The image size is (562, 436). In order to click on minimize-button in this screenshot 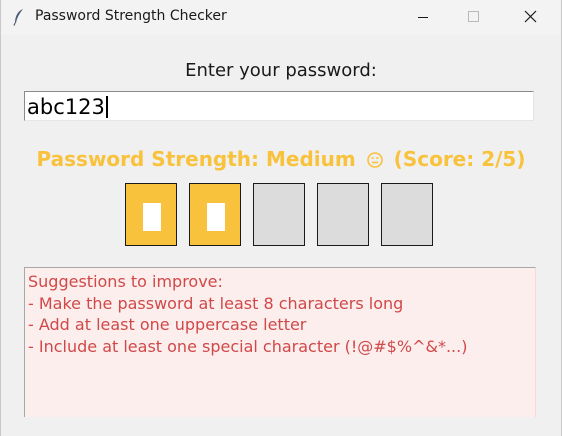, I will do `click(422, 17)`.